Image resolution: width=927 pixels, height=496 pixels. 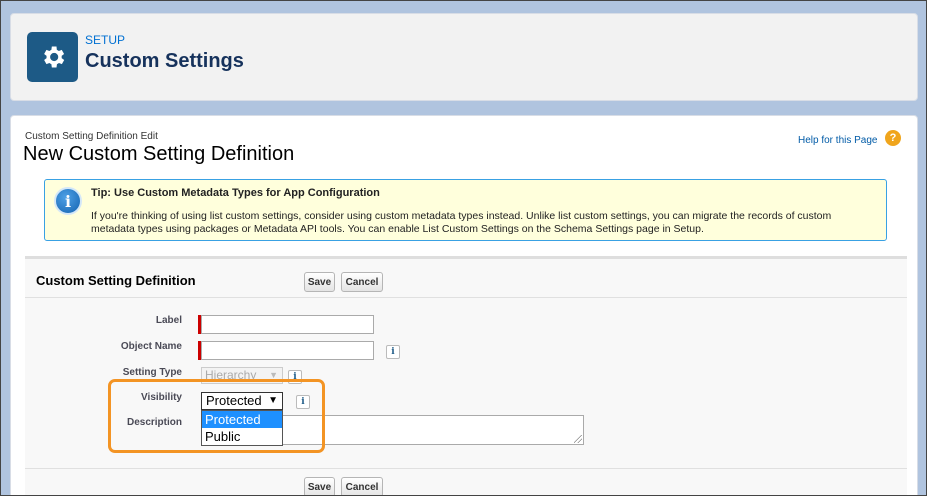 What do you see at coordinates (91, 136) in the screenshot?
I see `page-pre-title: Custom Setting Definition Edit` at bounding box center [91, 136].